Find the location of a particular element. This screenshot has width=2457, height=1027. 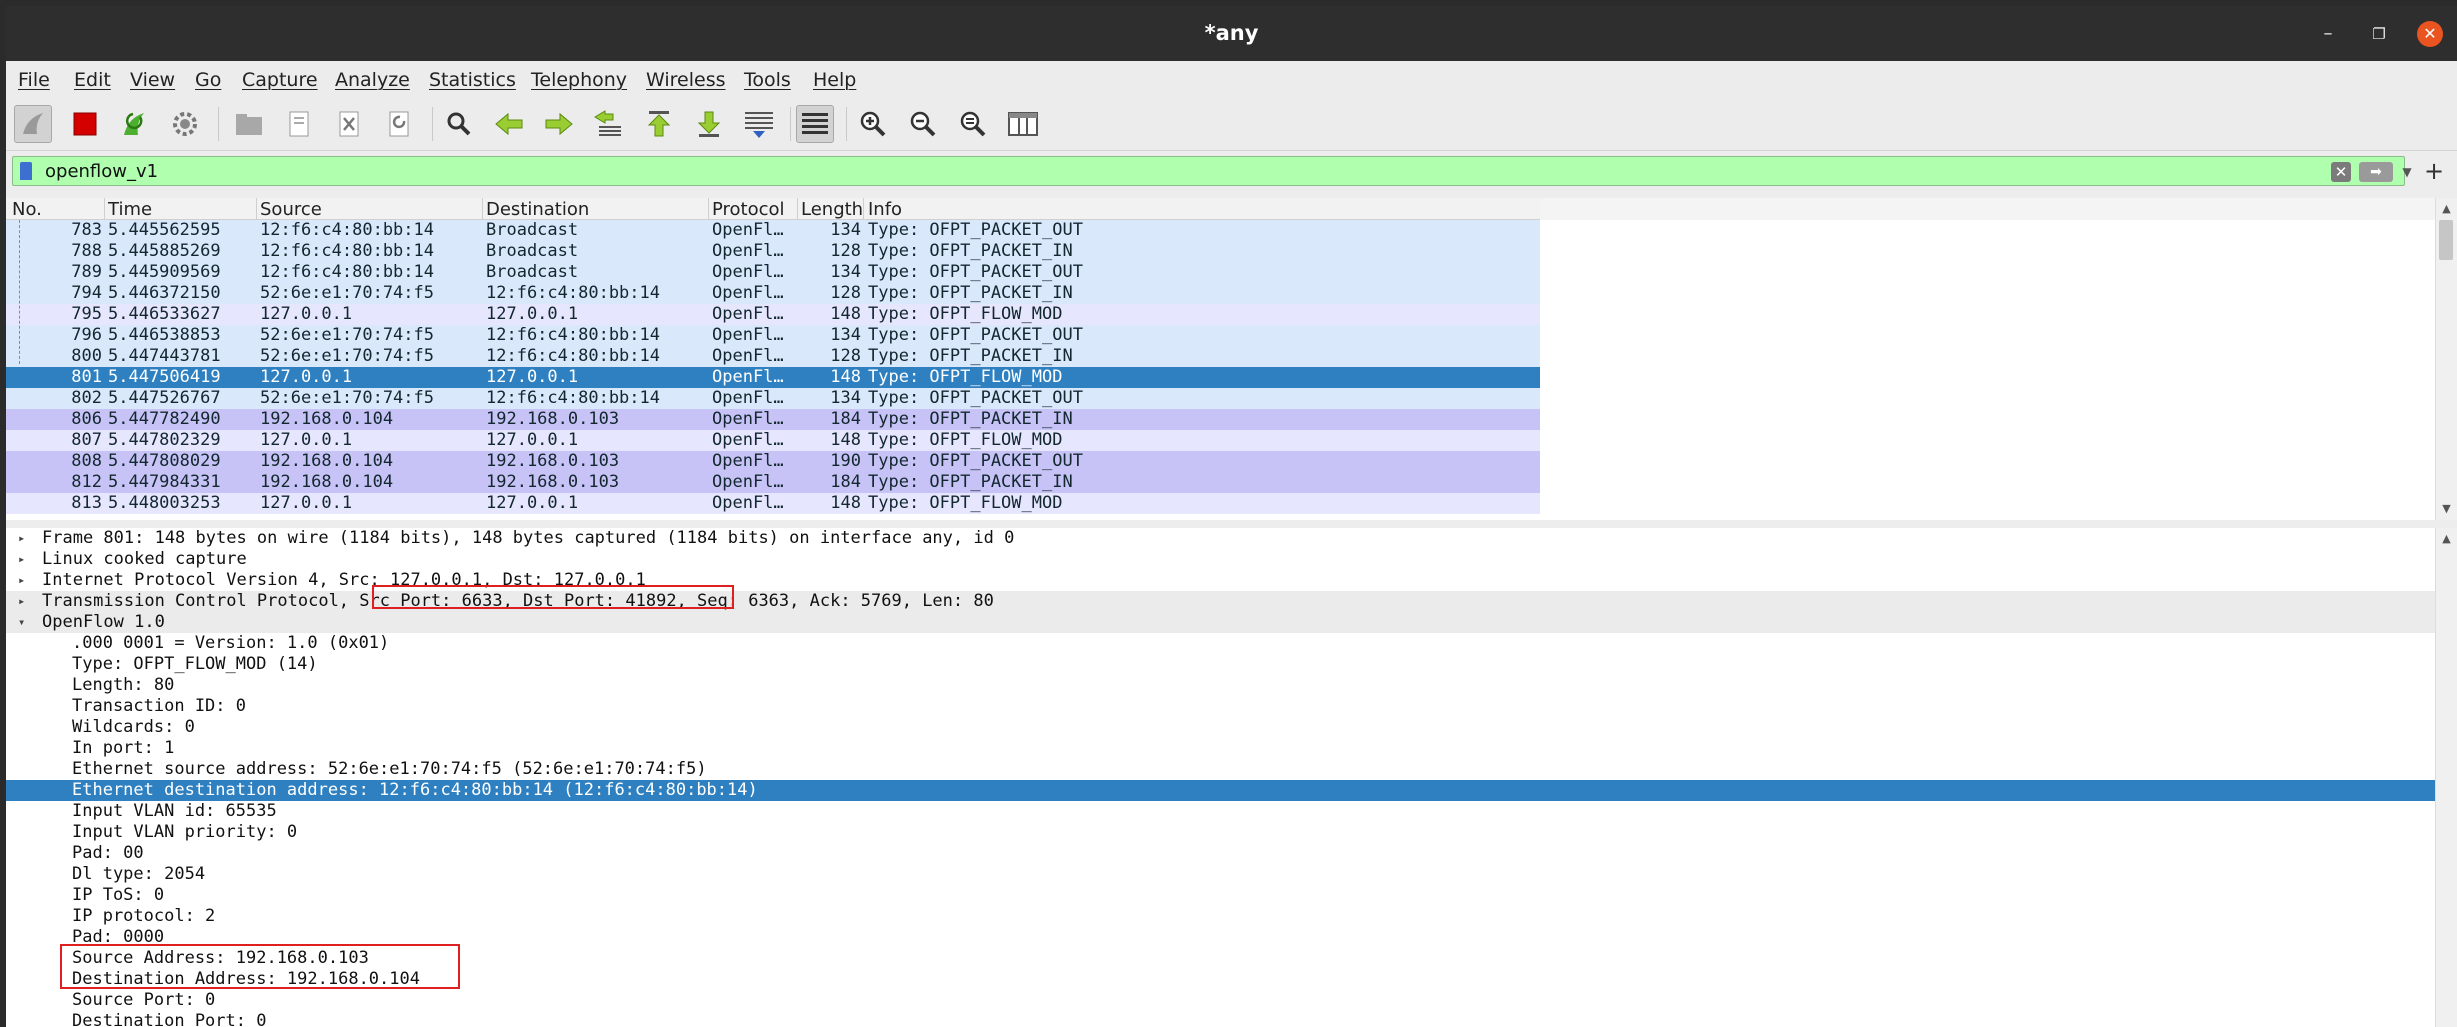

detail-row: .000 0001 = Version: 1.0 (0x01) is located at coordinates (1220, 643).